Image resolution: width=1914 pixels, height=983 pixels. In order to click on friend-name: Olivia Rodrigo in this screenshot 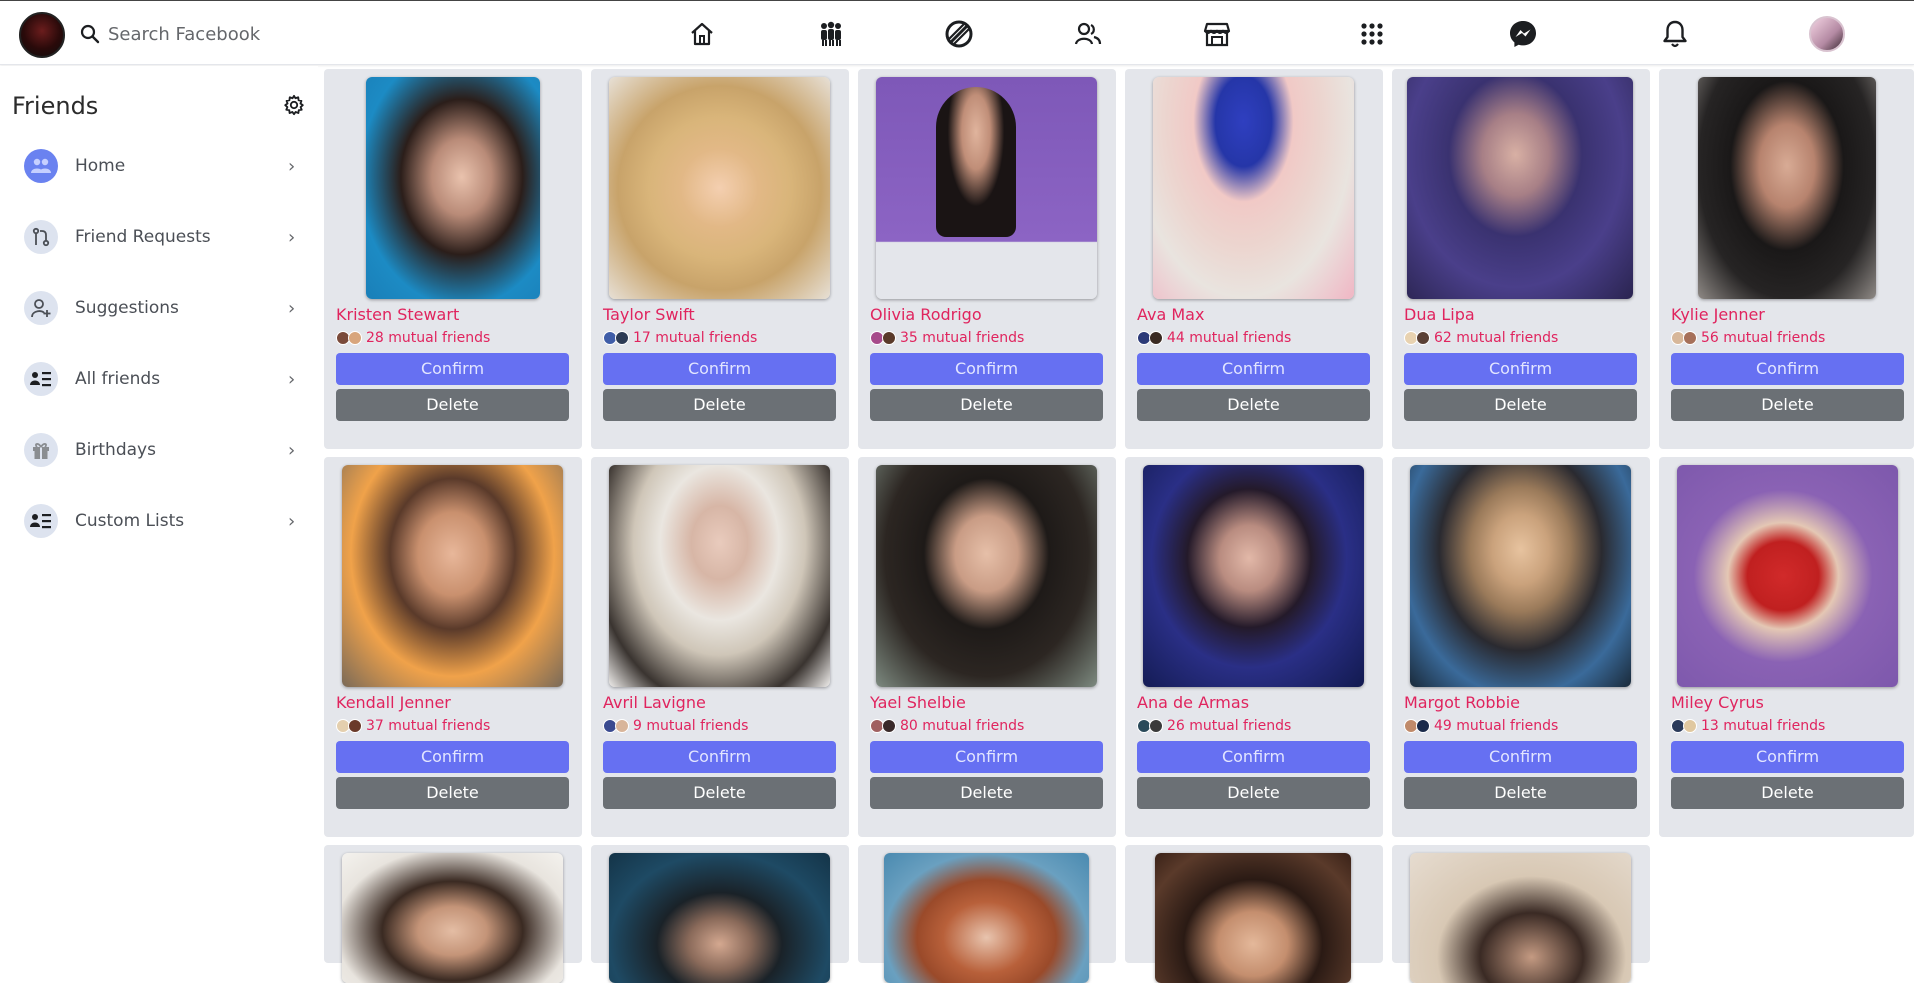, I will do `click(926, 314)`.